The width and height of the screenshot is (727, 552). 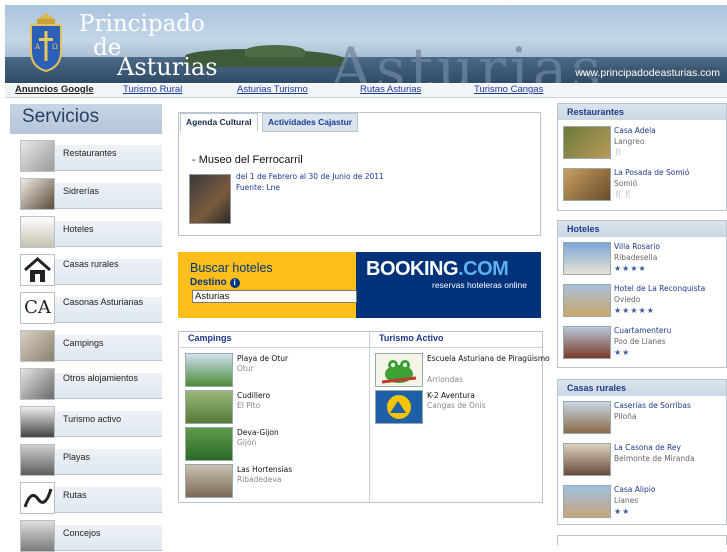 I want to click on agenda-event-image, so click(x=210, y=199).